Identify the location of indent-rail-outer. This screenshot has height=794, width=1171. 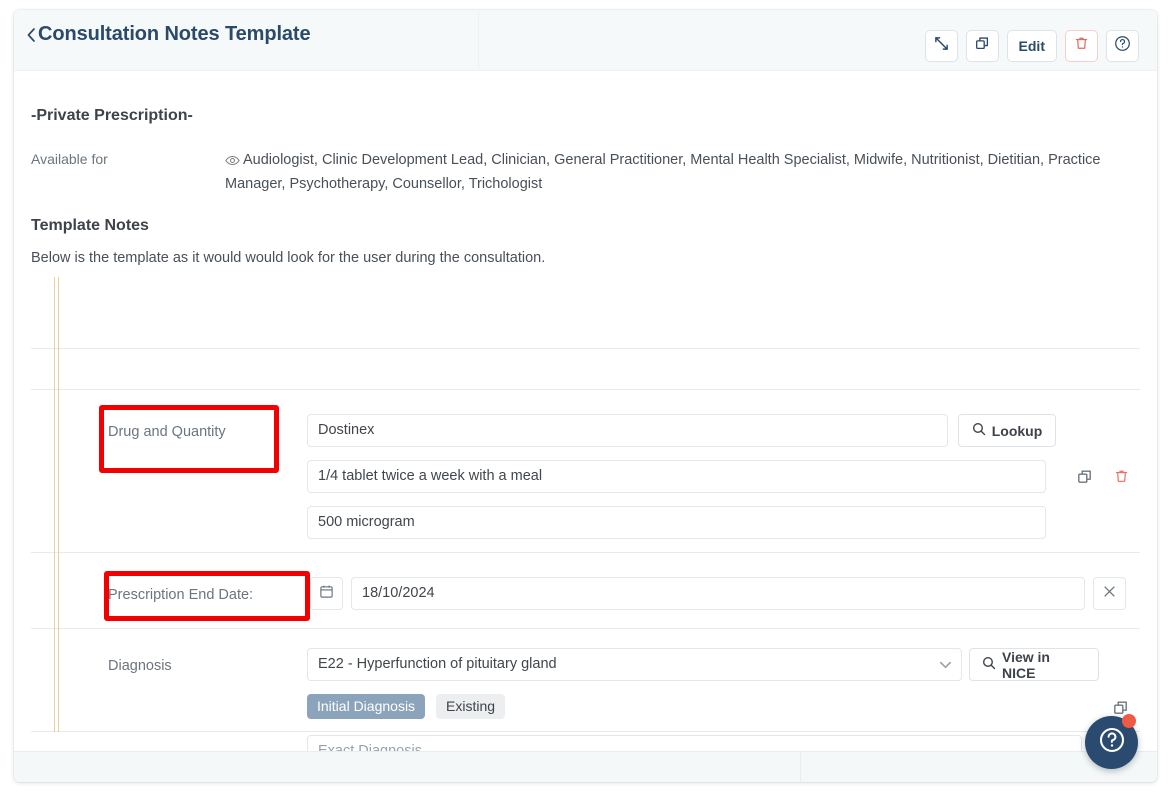
(54, 504).